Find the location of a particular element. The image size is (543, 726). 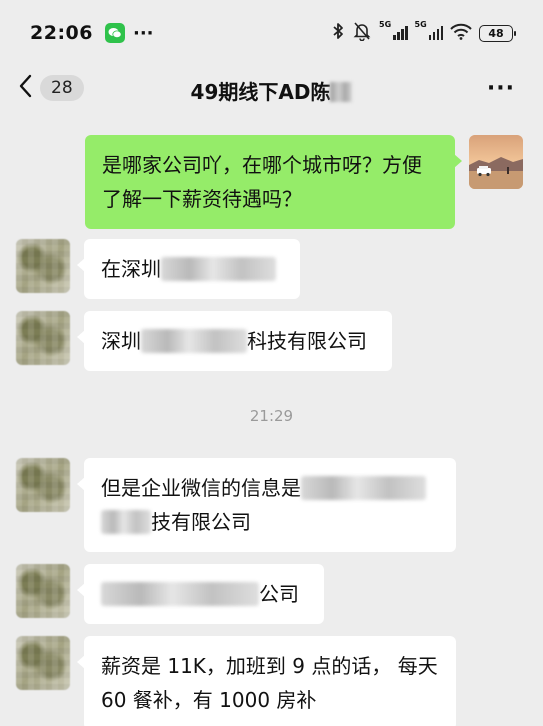

chat-title-text: 49期线下AD陈 is located at coordinates (260, 92).